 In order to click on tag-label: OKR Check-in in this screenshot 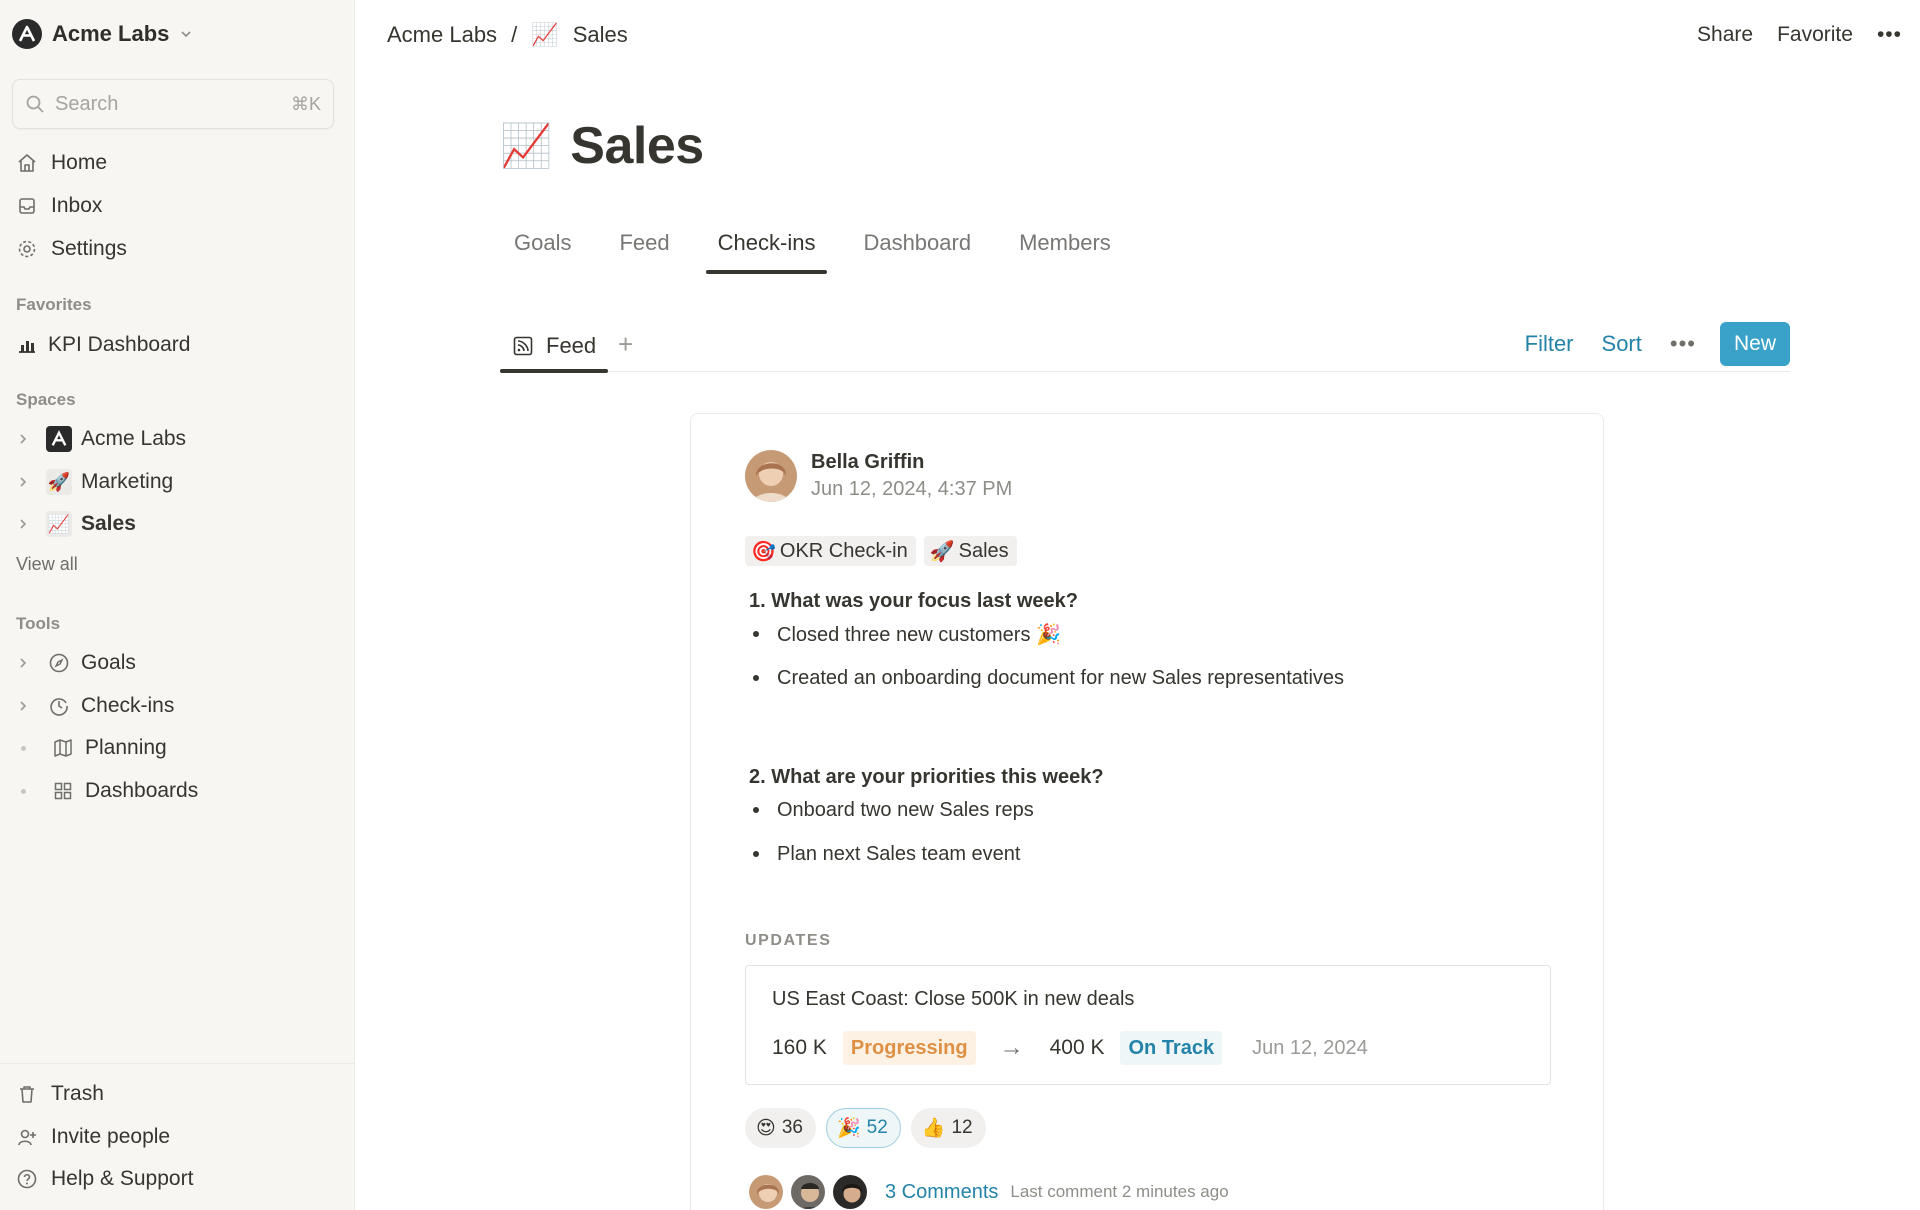, I will do `click(843, 550)`.